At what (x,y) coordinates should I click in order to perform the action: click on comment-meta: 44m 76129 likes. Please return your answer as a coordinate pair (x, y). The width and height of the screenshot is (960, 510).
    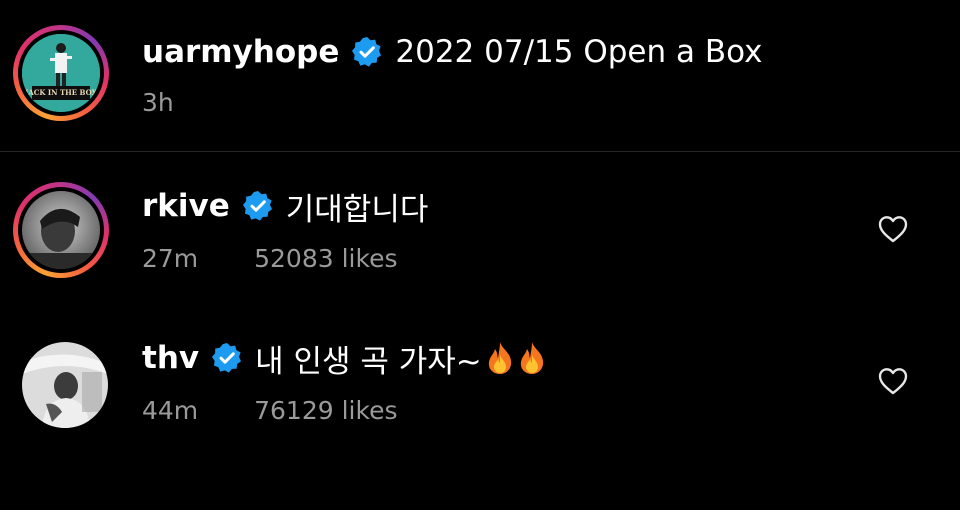
    Looking at the image, I should click on (269, 410).